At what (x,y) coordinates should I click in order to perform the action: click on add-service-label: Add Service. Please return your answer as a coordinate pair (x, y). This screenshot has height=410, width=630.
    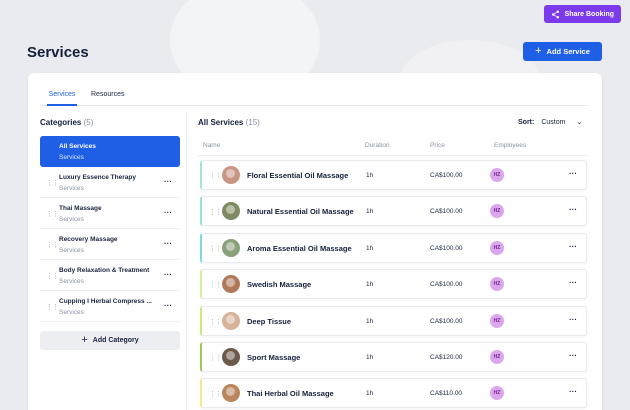
    Looking at the image, I should click on (568, 51).